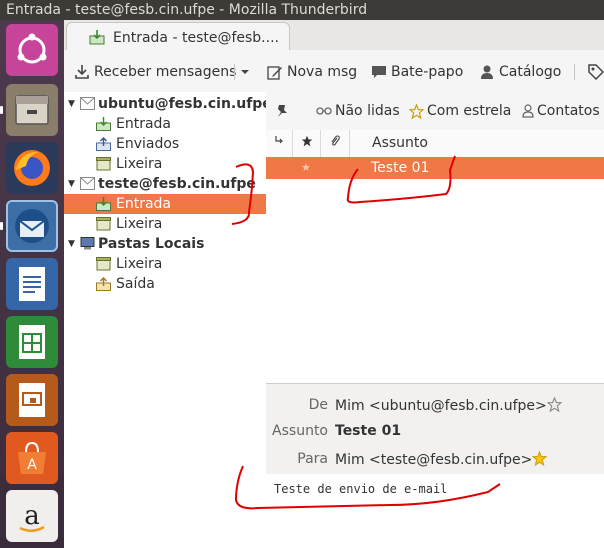 The height and width of the screenshot is (548, 604). Describe the element at coordinates (32, 168) in the screenshot. I see `firefox-icon` at that location.